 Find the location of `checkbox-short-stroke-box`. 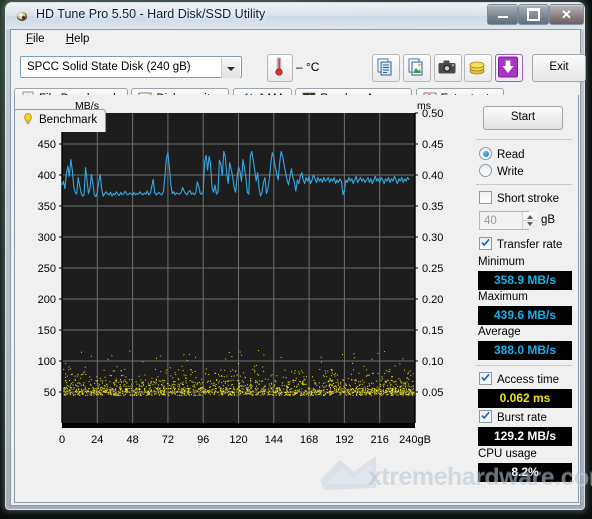

checkbox-short-stroke-box is located at coordinates (485, 197).